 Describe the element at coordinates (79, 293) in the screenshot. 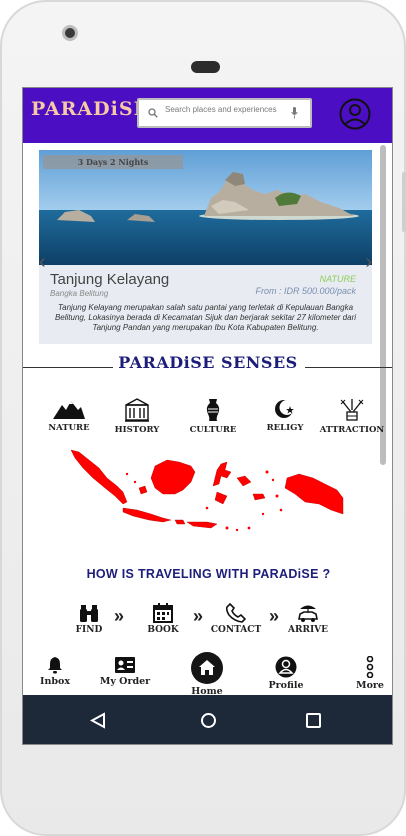

I see `destination-region: Bangka Belitung` at that location.